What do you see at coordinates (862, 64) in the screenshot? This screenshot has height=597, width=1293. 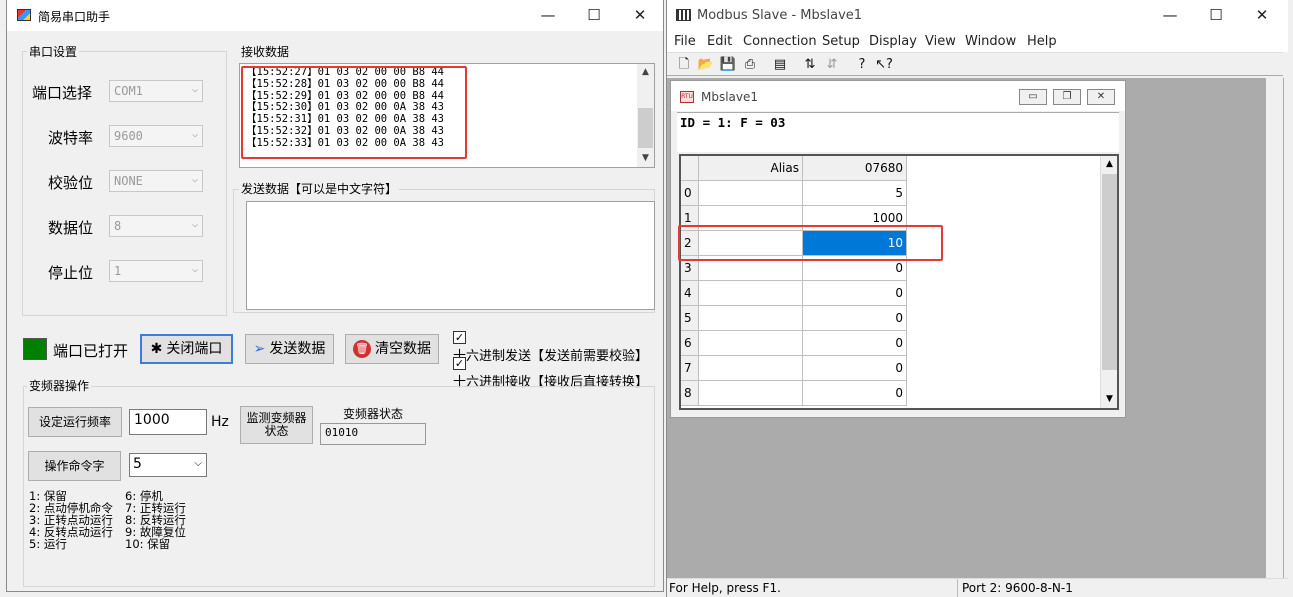 I see `help-icon: ?` at bounding box center [862, 64].